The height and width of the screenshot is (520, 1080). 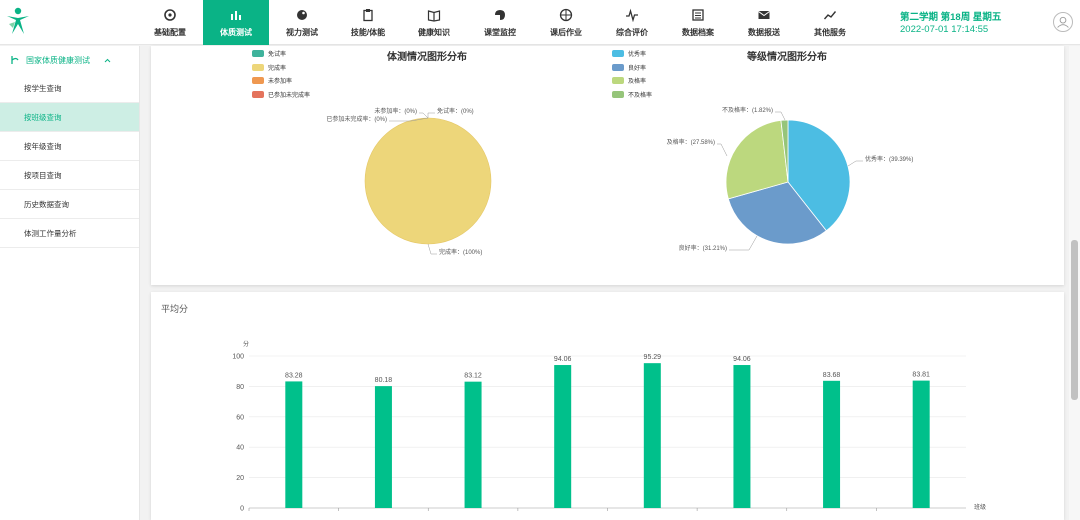 What do you see at coordinates (50, 233) in the screenshot?
I see `sidebar-item-label: 体测工作量分析` at bounding box center [50, 233].